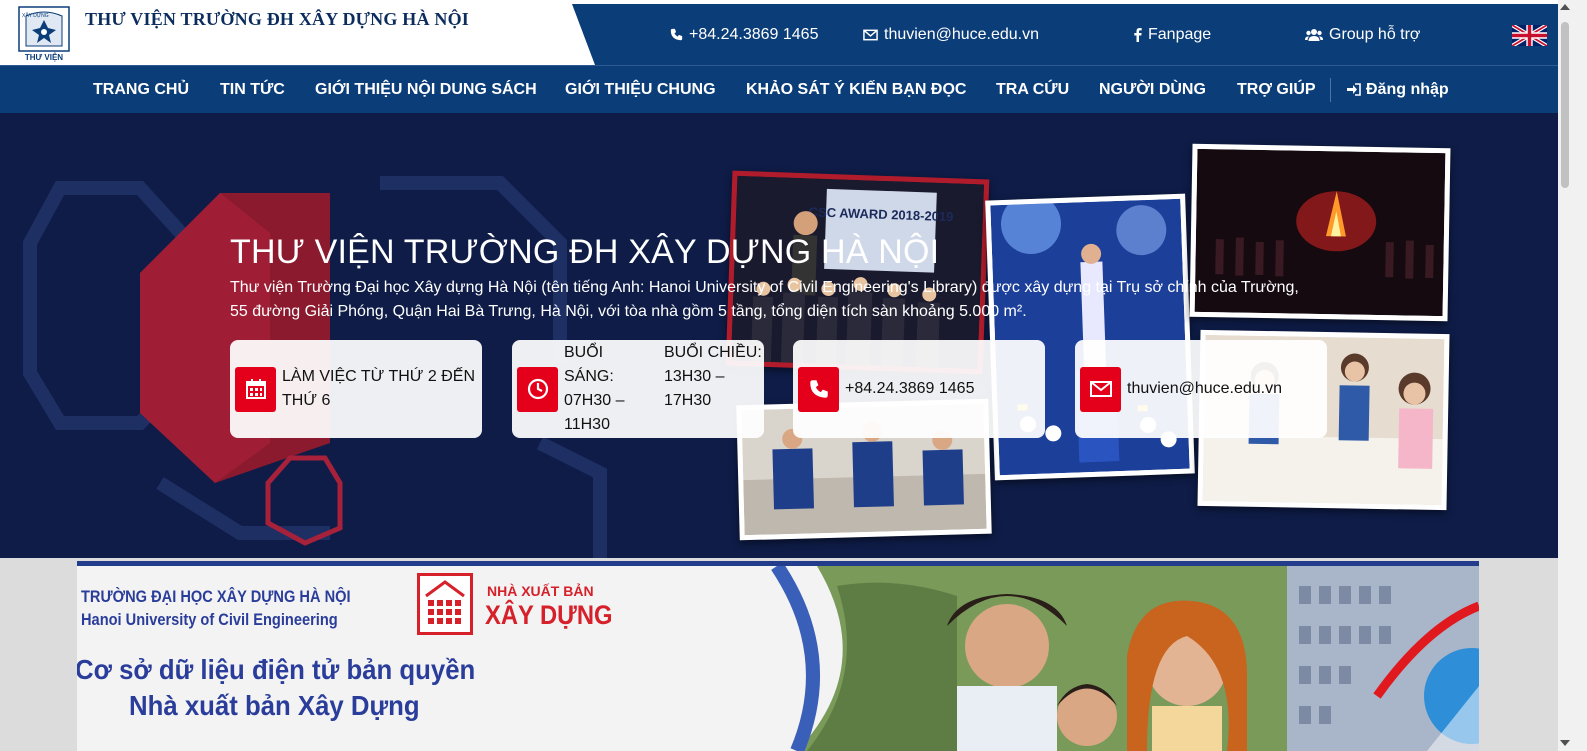 The height and width of the screenshot is (751, 1587). Describe the element at coordinates (209, 619) in the screenshot. I see `banner-university-en: Hanoi University of Civil Engineering` at that location.